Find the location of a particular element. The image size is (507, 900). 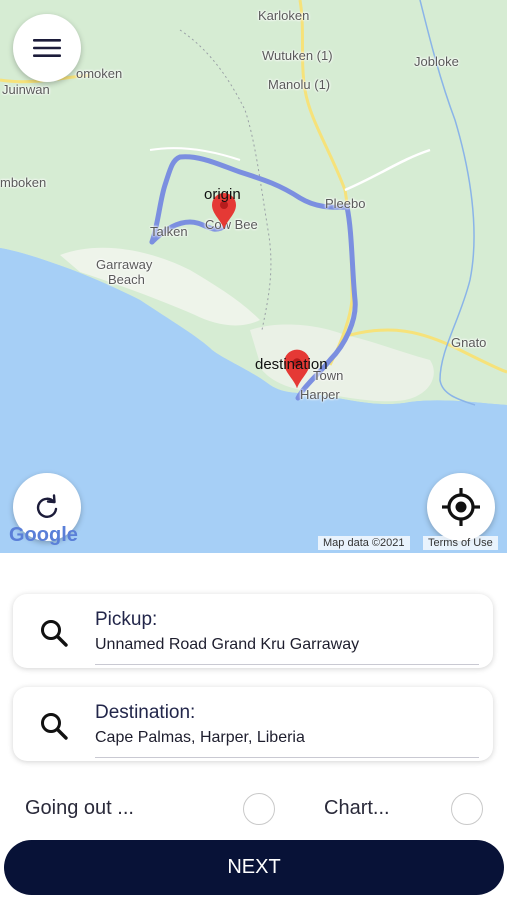

place-label: omoken is located at coordinates (99, 73).